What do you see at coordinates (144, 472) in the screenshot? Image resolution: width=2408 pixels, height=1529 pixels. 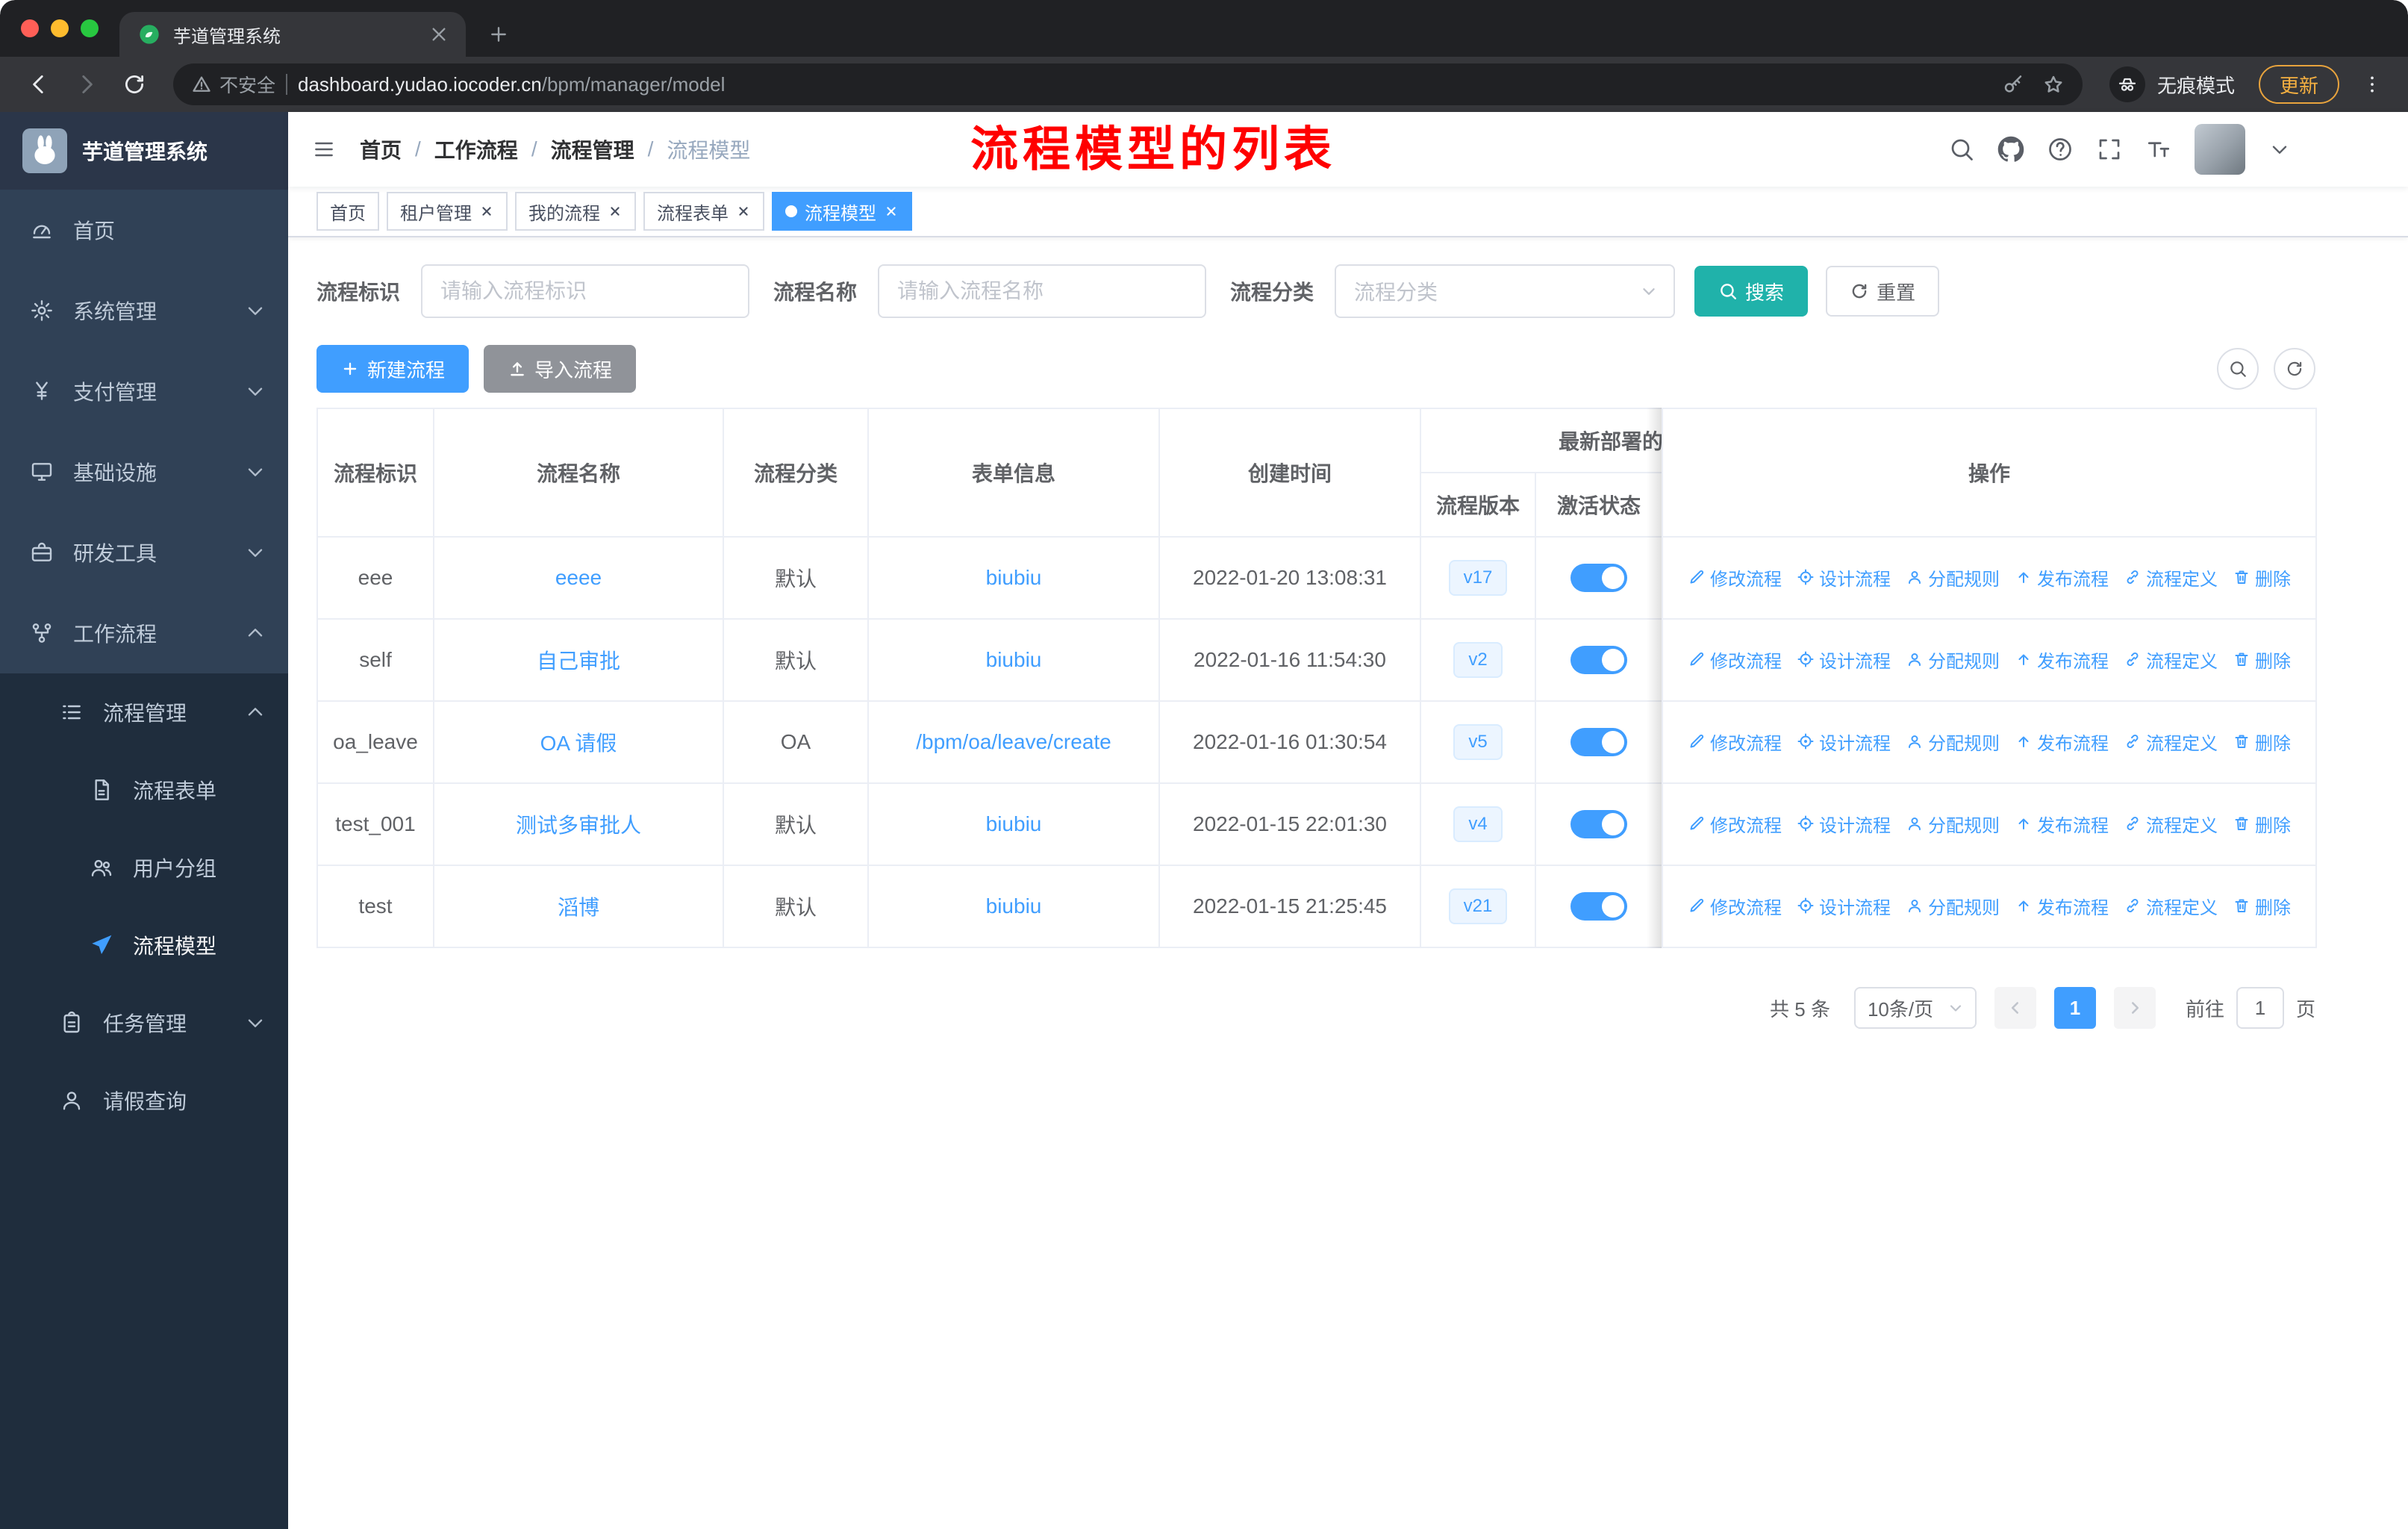 I see `sidebar-item-基础设施: 基础设施` at bounding box center [144, 472].